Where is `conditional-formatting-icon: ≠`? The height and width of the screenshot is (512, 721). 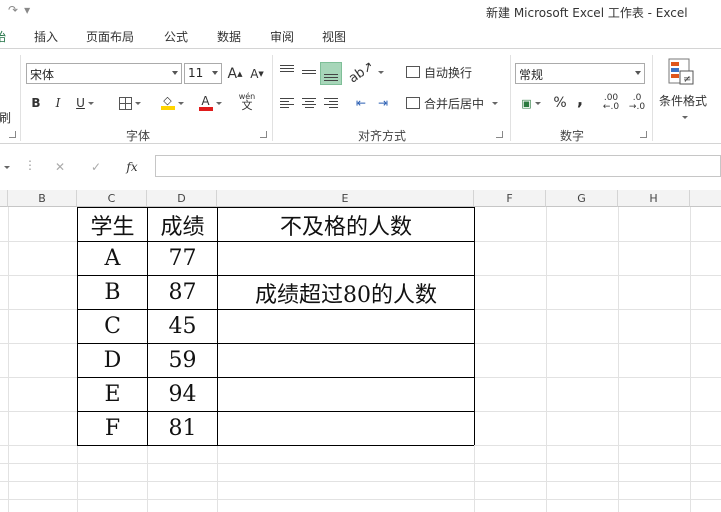 conditional-formatting-icon: ≠ is located at coordinates (681, 72).